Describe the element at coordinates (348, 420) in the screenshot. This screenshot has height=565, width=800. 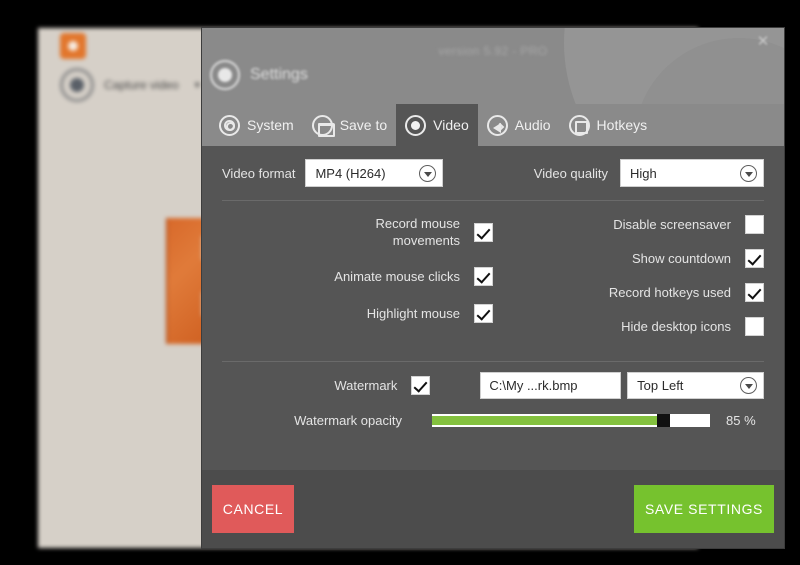
I see `watermark-opacity-label: Watermark opacity` at that location.